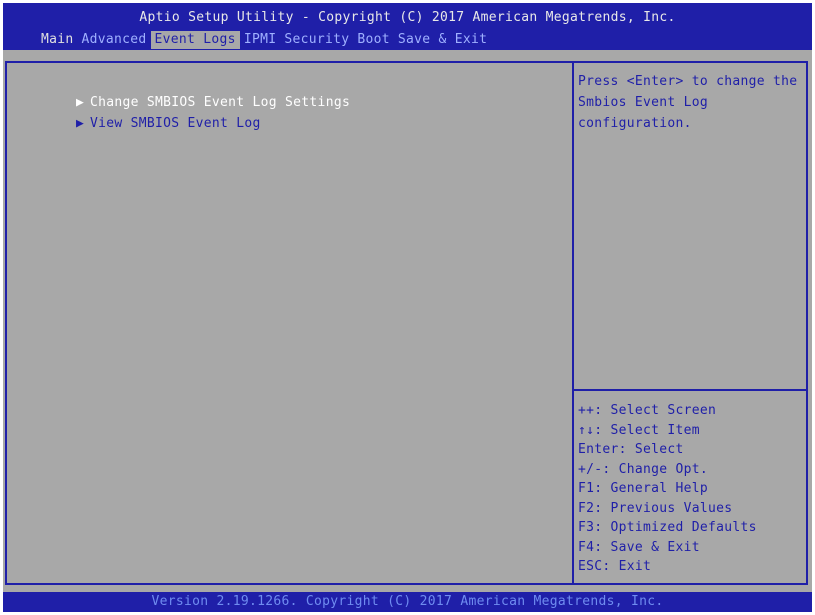 The width and height of the screenshot is (815, 615). I want to click on tab-main: Main, so click(57, 40).